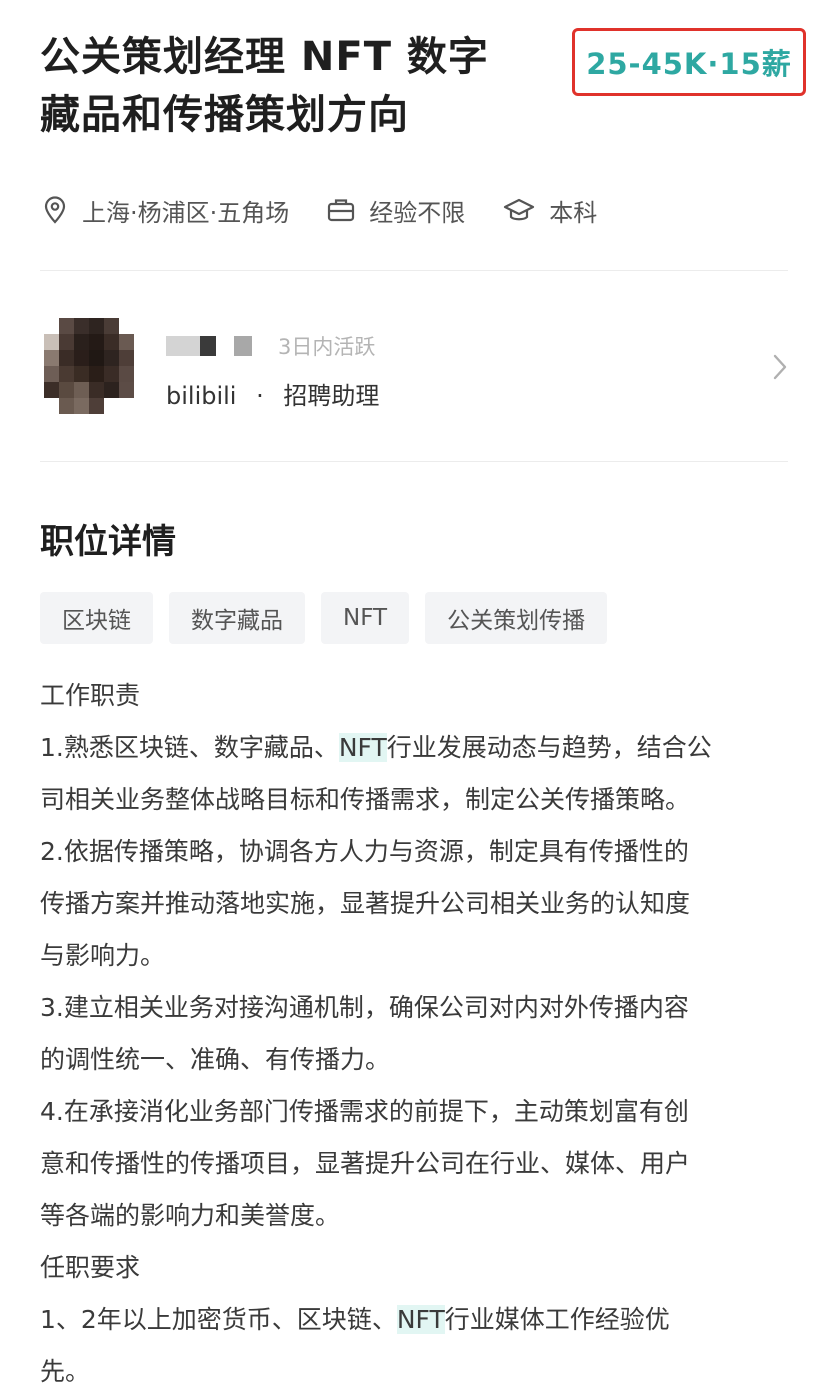 The width and height of the screenshot is (828, 1398). Describe the element at coordinates (364, 1007) in the screenshot. I see `text: 3.建立相关业务对接沟通机制，确保公司对内对外传播内容` at that location.